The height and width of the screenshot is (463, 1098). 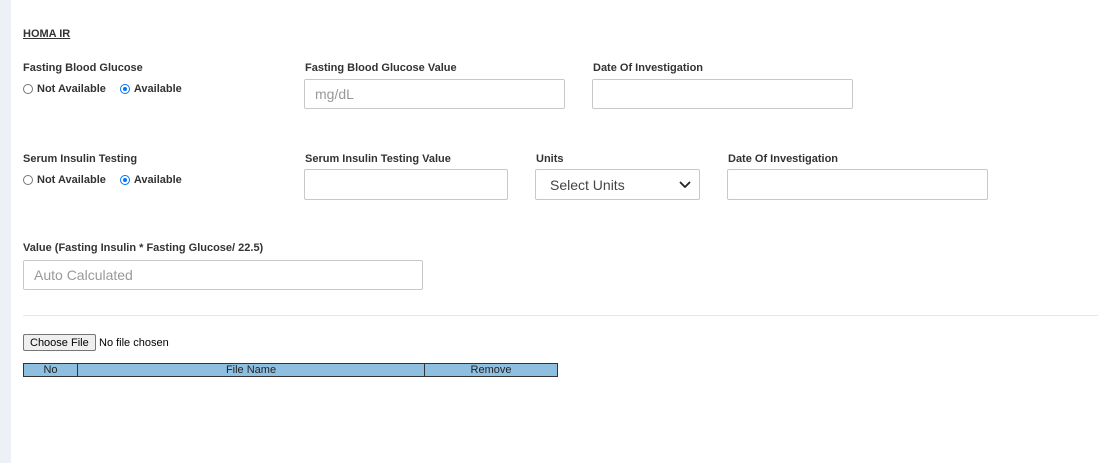 What do you see at coordinates (648, 68) in the screenshot?
I see `fasting-glucose-date-label: Date Of Investigation` at bounding box center [648, 68].